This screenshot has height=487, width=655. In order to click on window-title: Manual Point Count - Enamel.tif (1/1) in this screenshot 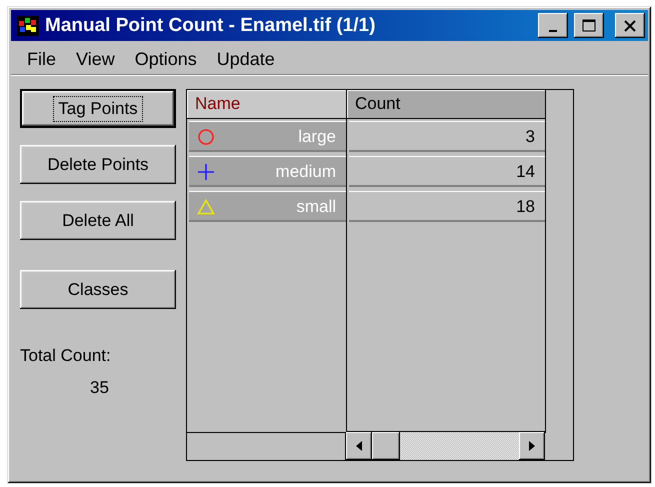, I will do `click(210, 25)`.